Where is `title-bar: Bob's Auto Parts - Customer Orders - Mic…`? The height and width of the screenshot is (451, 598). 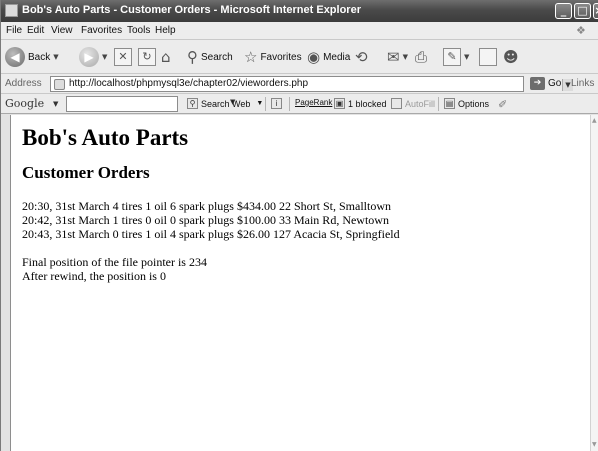
title-bar: Bob's Auto Parts - Customer Orders - Mic… is located at coordinates (299, 11).